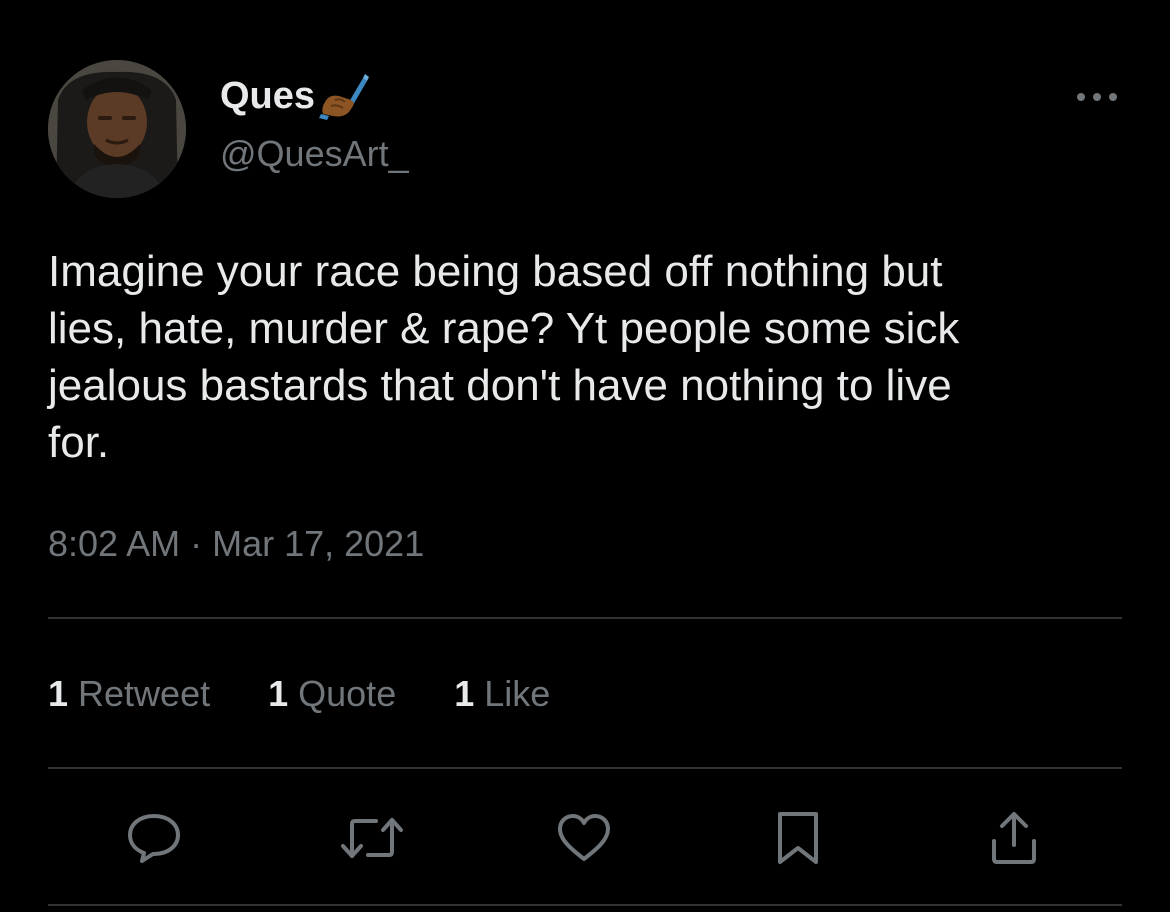 This screenshot has width=1170, height=912. Describe the element at coordinates (464, 693) in the screenshot. I see `like-count: 1` at that location.